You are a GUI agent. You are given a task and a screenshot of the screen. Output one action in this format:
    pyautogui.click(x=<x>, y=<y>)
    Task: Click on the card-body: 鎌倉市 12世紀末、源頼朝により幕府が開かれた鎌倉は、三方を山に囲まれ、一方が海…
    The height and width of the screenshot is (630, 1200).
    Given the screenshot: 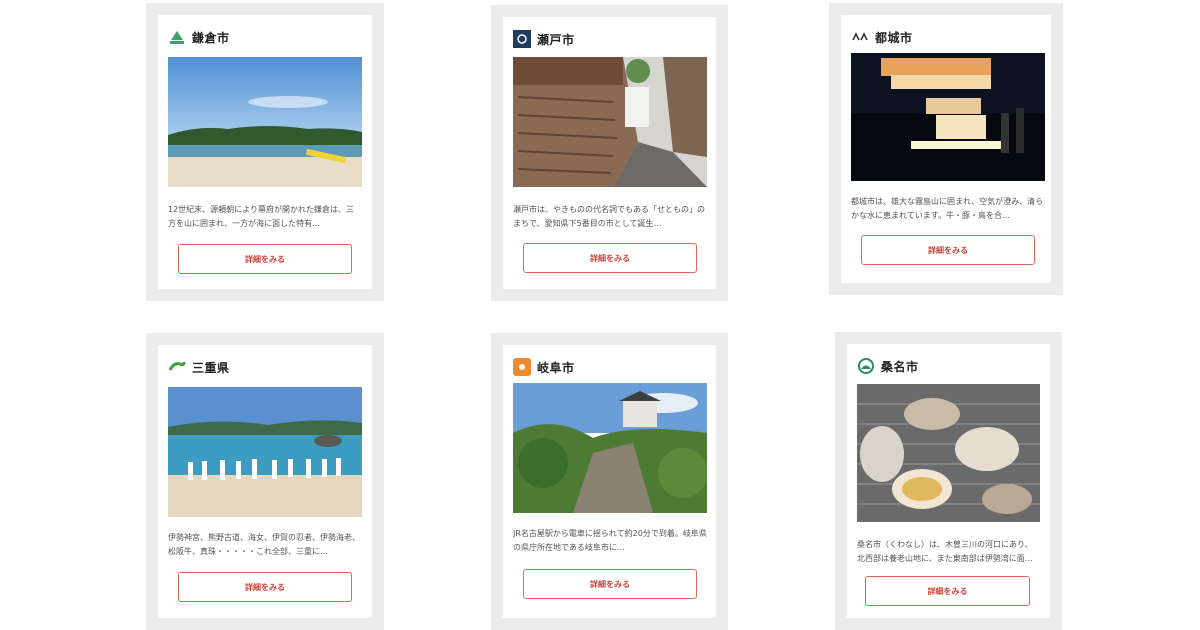 What is the action you would take?
    pyautogui.click(x=265, y=152)
    